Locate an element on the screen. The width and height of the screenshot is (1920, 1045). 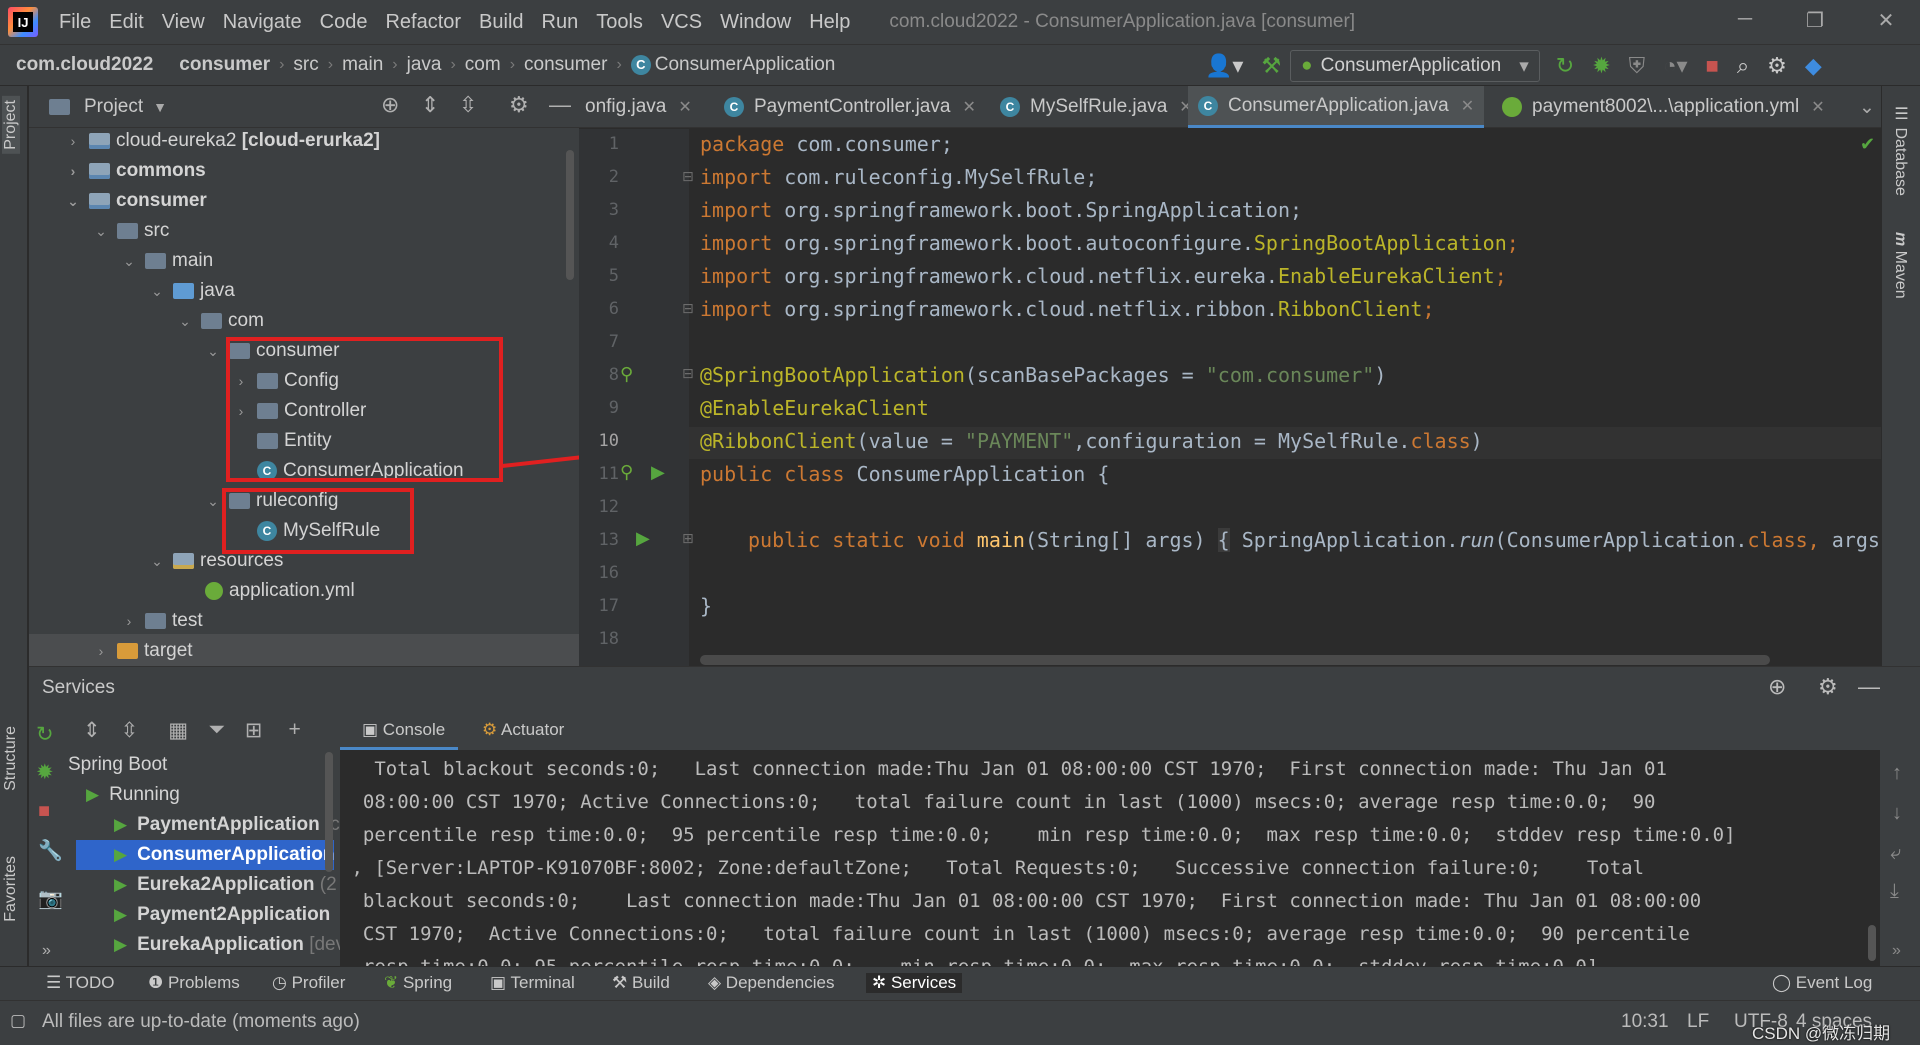
line-number: 16 is located at coordinates (608, 573).